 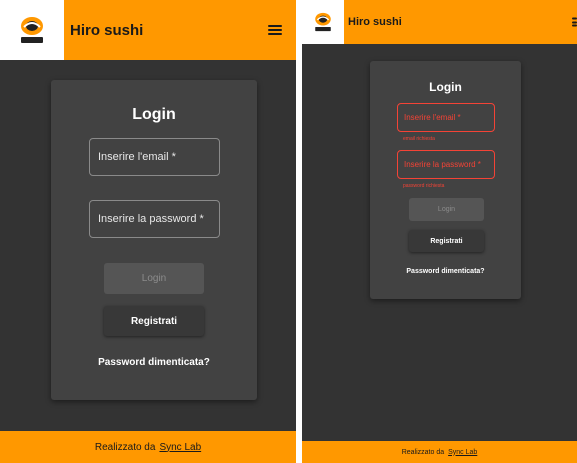 I want to click on password-error: password richiesta, so click(x=424, y=186).